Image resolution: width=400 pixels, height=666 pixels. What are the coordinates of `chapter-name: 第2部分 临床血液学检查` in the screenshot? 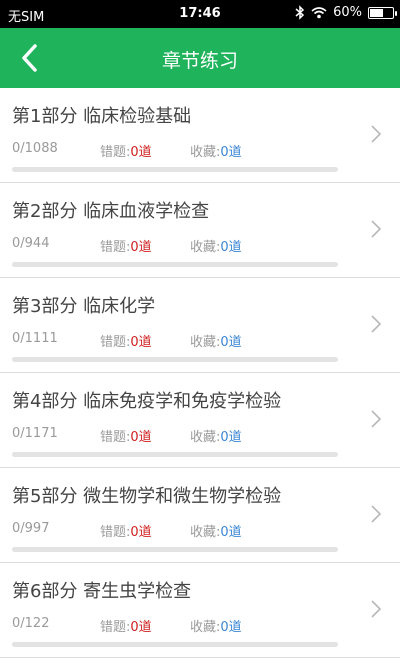 It's located at (111, 211).